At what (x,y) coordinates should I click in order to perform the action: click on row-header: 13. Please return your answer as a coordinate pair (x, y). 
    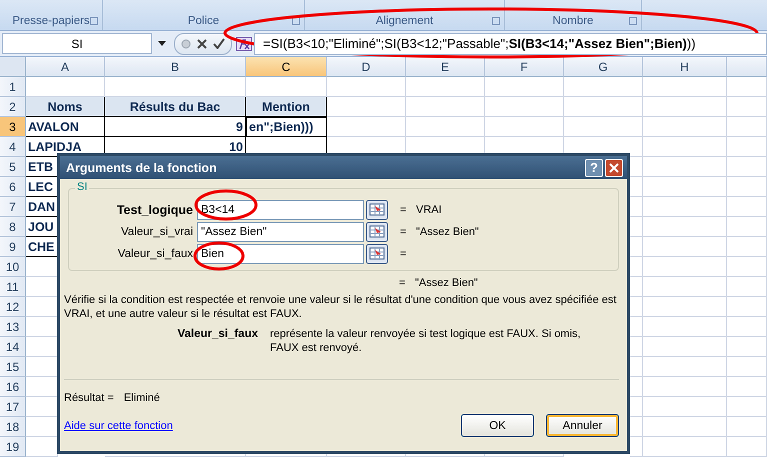
    Looking at the image, I should click on (13, 327).